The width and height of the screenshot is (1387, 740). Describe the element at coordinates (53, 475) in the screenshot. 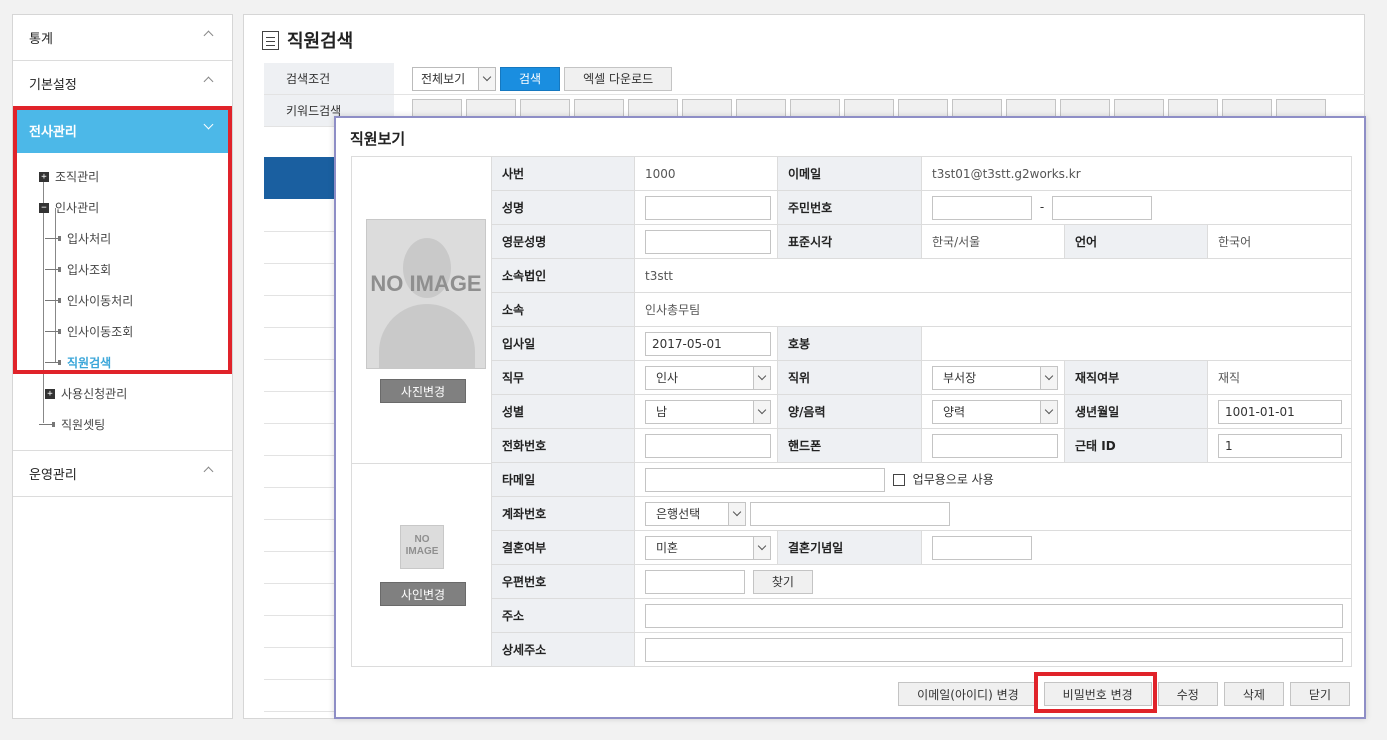

I see `sidebar-section-label: 운영관리` at that location.